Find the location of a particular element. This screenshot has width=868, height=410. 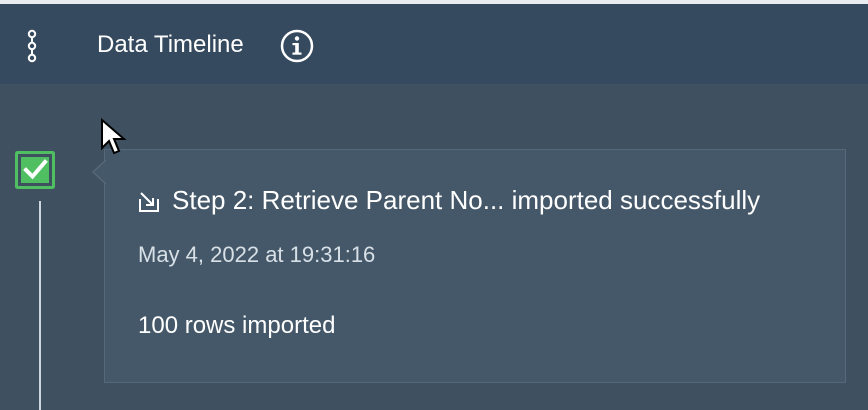

checkmark-checkbox-icon is located at coordinates (35, 170).